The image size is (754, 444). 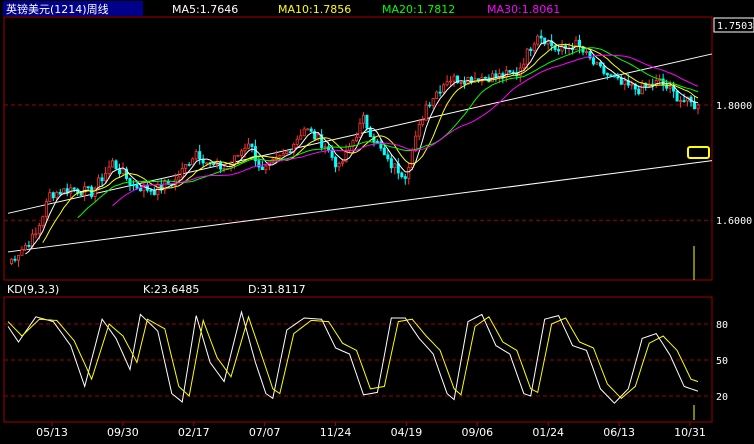 What do you see at coordinates (734, 221) in the screenshot?
I see `price-tick-label: 1.6000` at bounding box center [734, 221].